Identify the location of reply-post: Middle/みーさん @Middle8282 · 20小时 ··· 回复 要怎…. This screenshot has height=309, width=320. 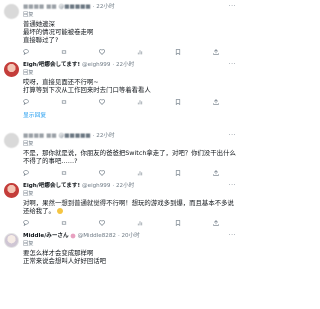
(121, 248).